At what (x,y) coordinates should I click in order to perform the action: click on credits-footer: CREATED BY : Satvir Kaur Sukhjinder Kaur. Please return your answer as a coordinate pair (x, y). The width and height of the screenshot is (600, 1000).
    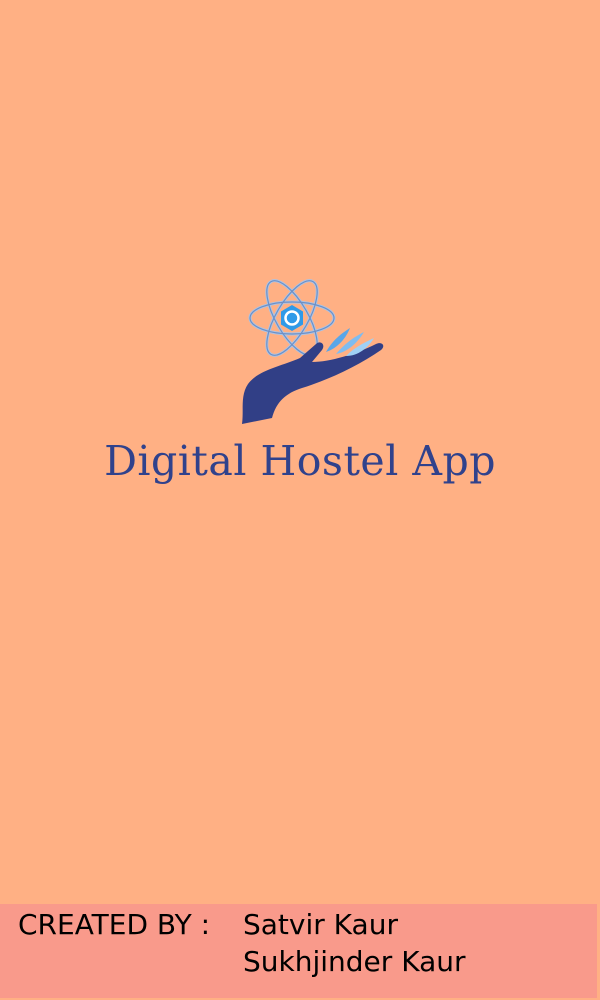
    Looking at the image, I should click on (298, 951).